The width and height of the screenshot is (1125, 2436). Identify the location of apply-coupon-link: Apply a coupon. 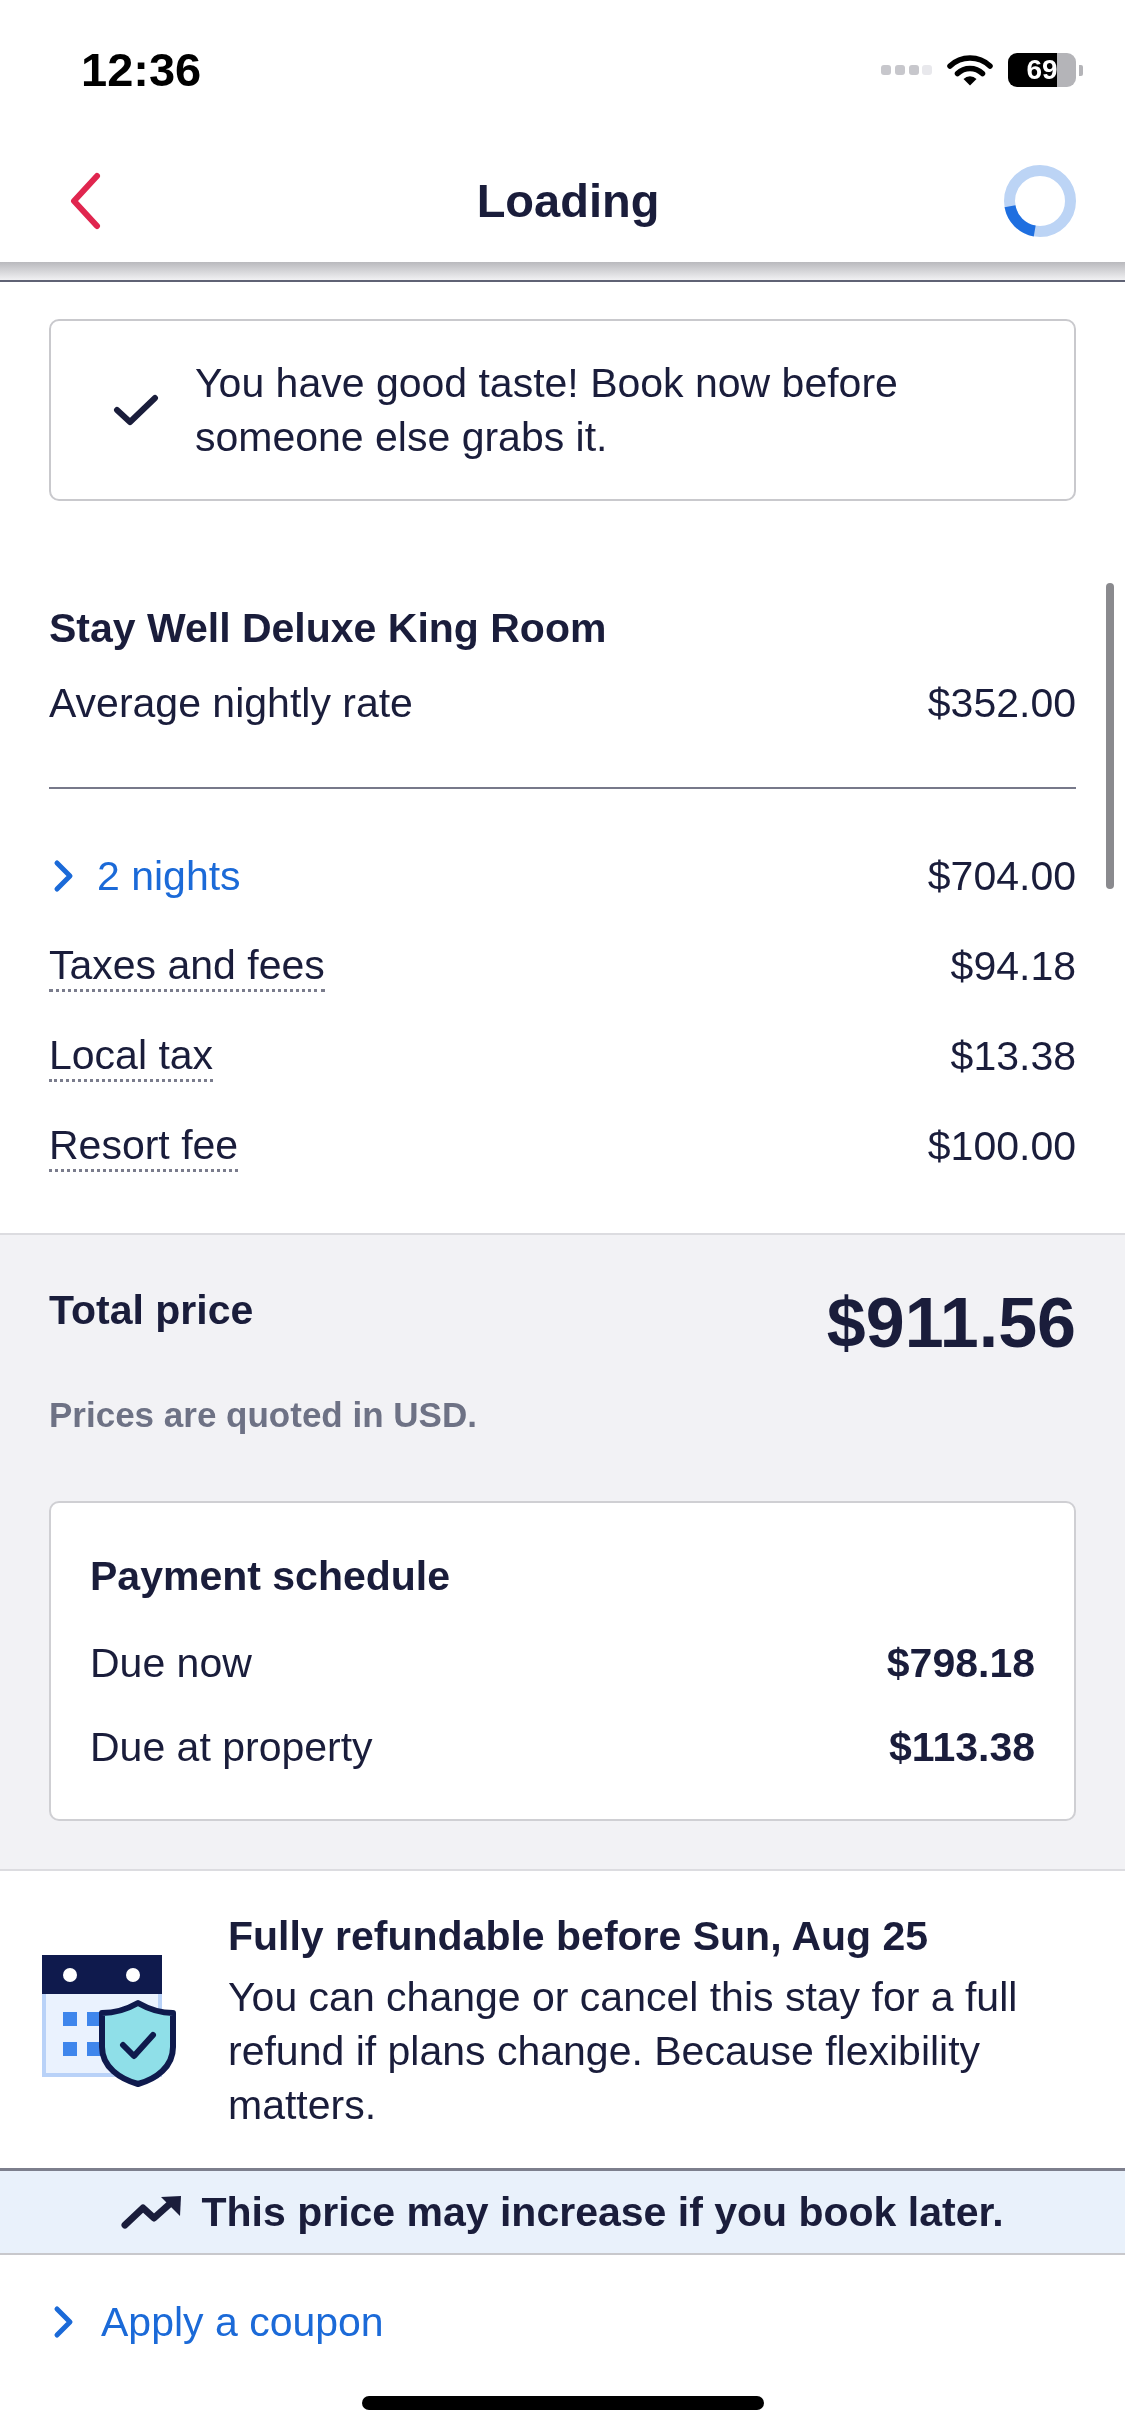
(218, 2322).